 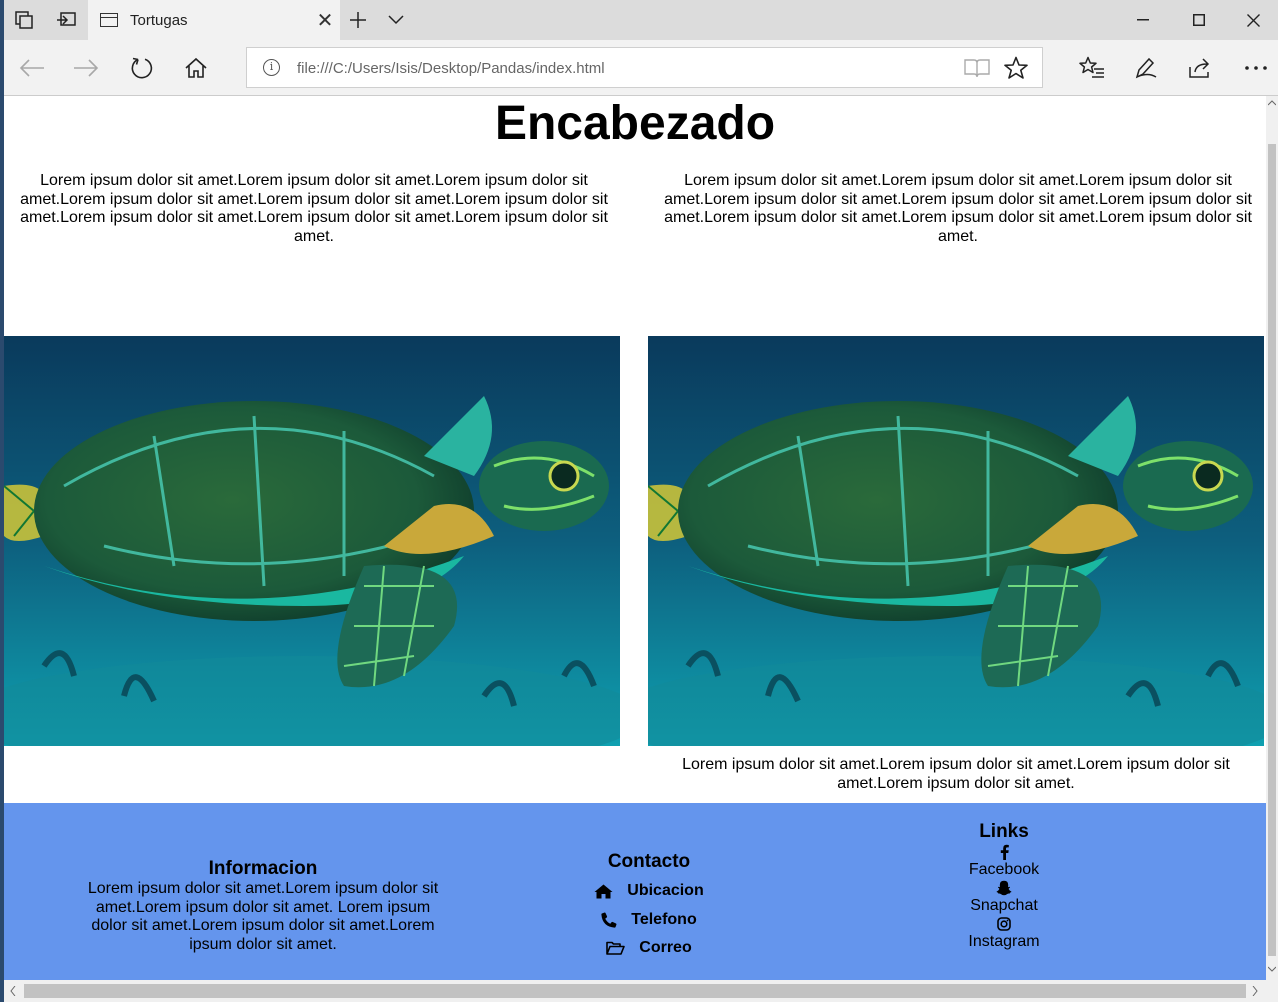 I want to click on set-aside-tabs-icon, so click(x=66, y=20).